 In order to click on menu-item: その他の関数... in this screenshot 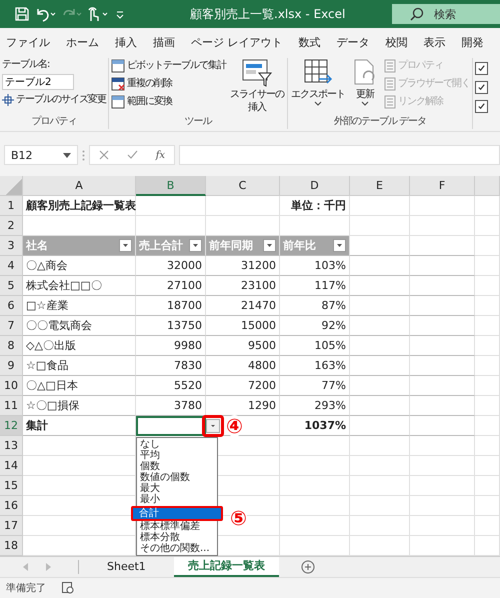, I will do `click(177, 548)`.